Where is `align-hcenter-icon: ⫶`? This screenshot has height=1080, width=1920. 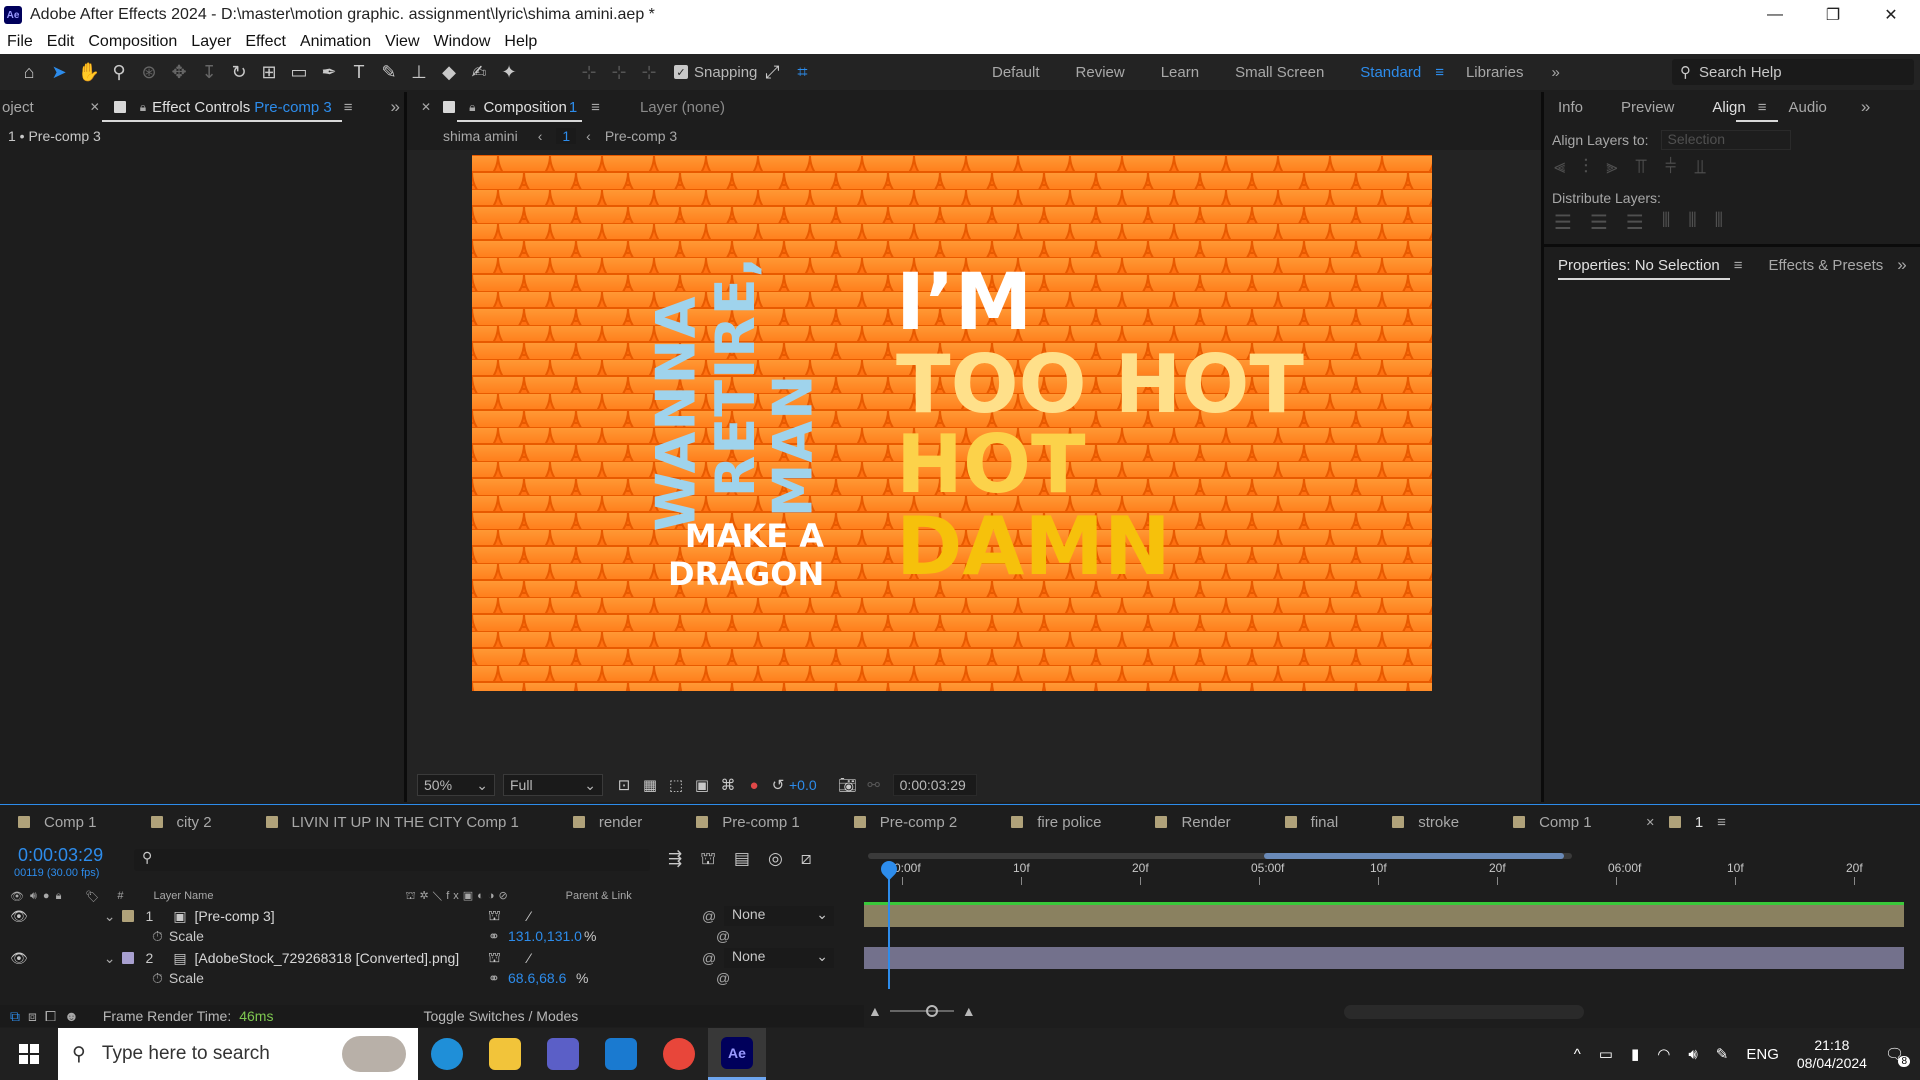 align-hcenter-icon: ⫶ is located at coordinates (1585, 167).